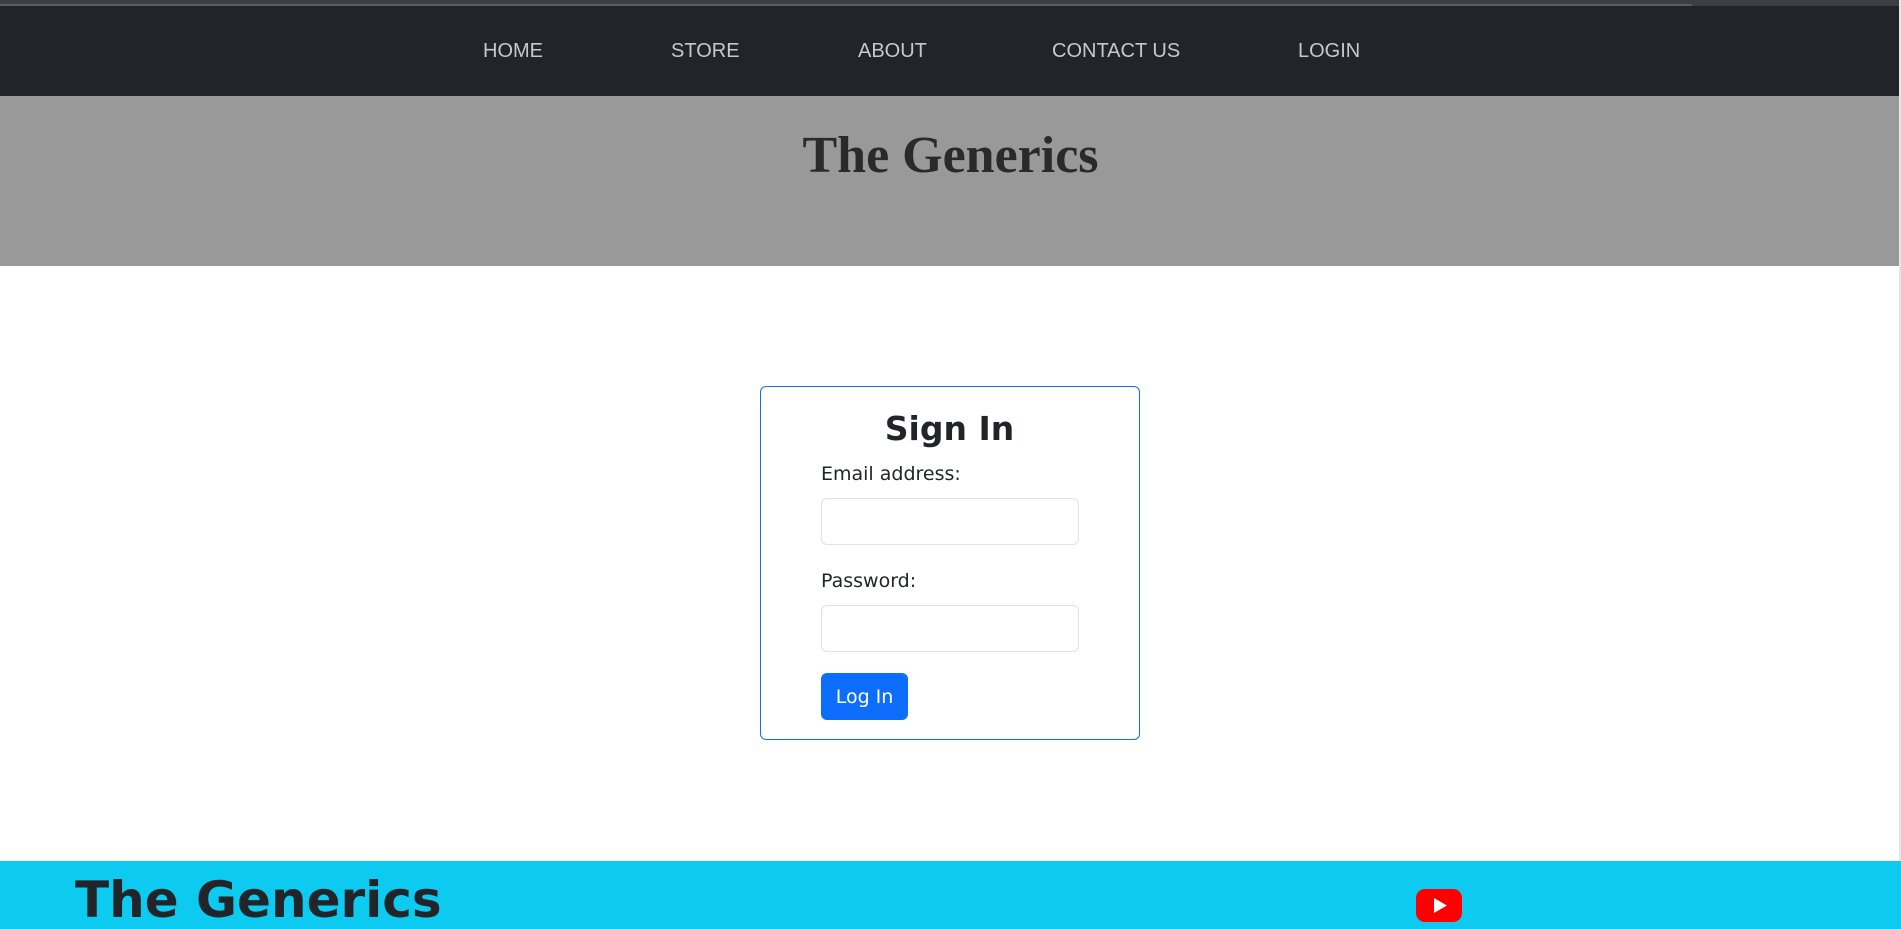 This screenshot has height=929, width=1901. I want to click on nav-store-link: STORE, so click(705, 51).